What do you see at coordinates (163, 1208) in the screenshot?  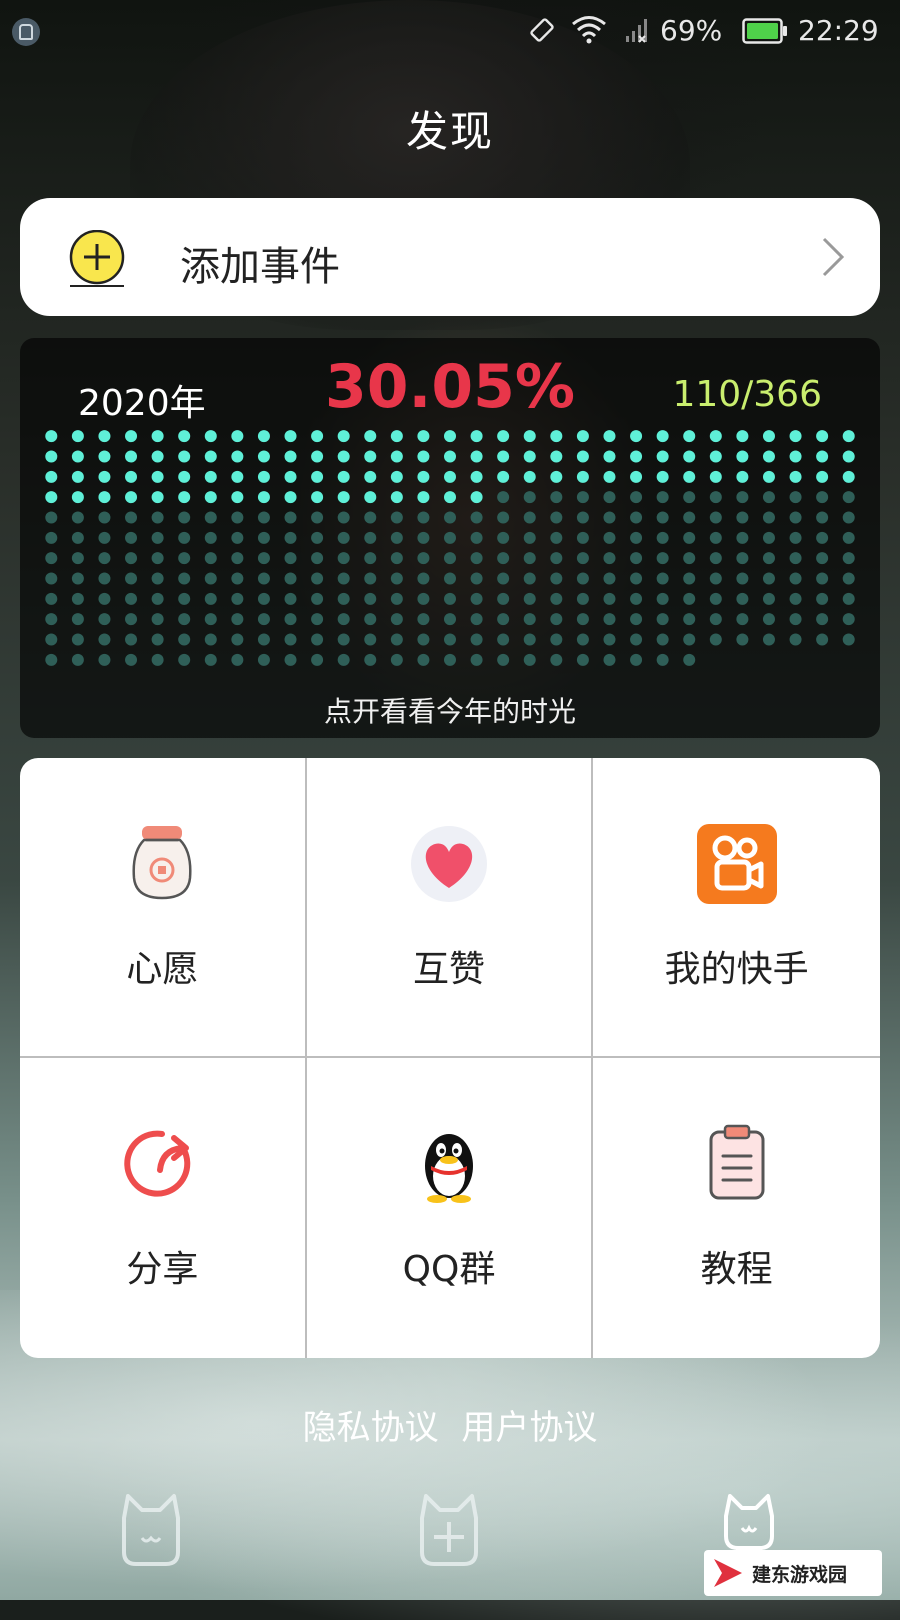 I see `menu-item-share: 分享` at bounding box center [163, 1208].